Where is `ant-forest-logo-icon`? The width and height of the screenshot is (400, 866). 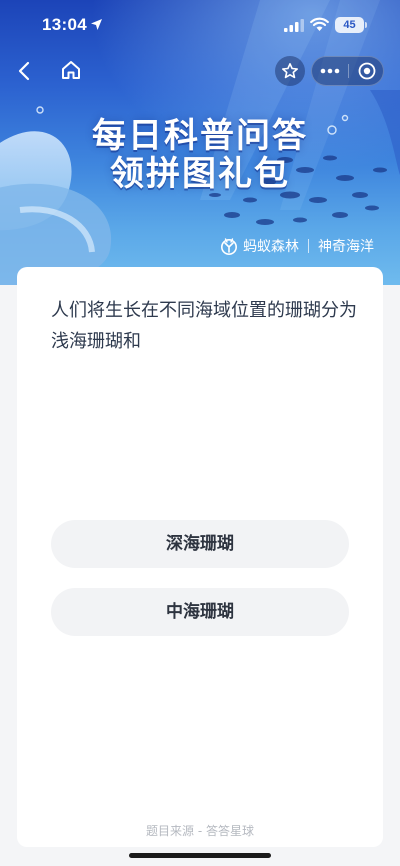 ant-forest-logo-icon is located at coordinates (229, 246).